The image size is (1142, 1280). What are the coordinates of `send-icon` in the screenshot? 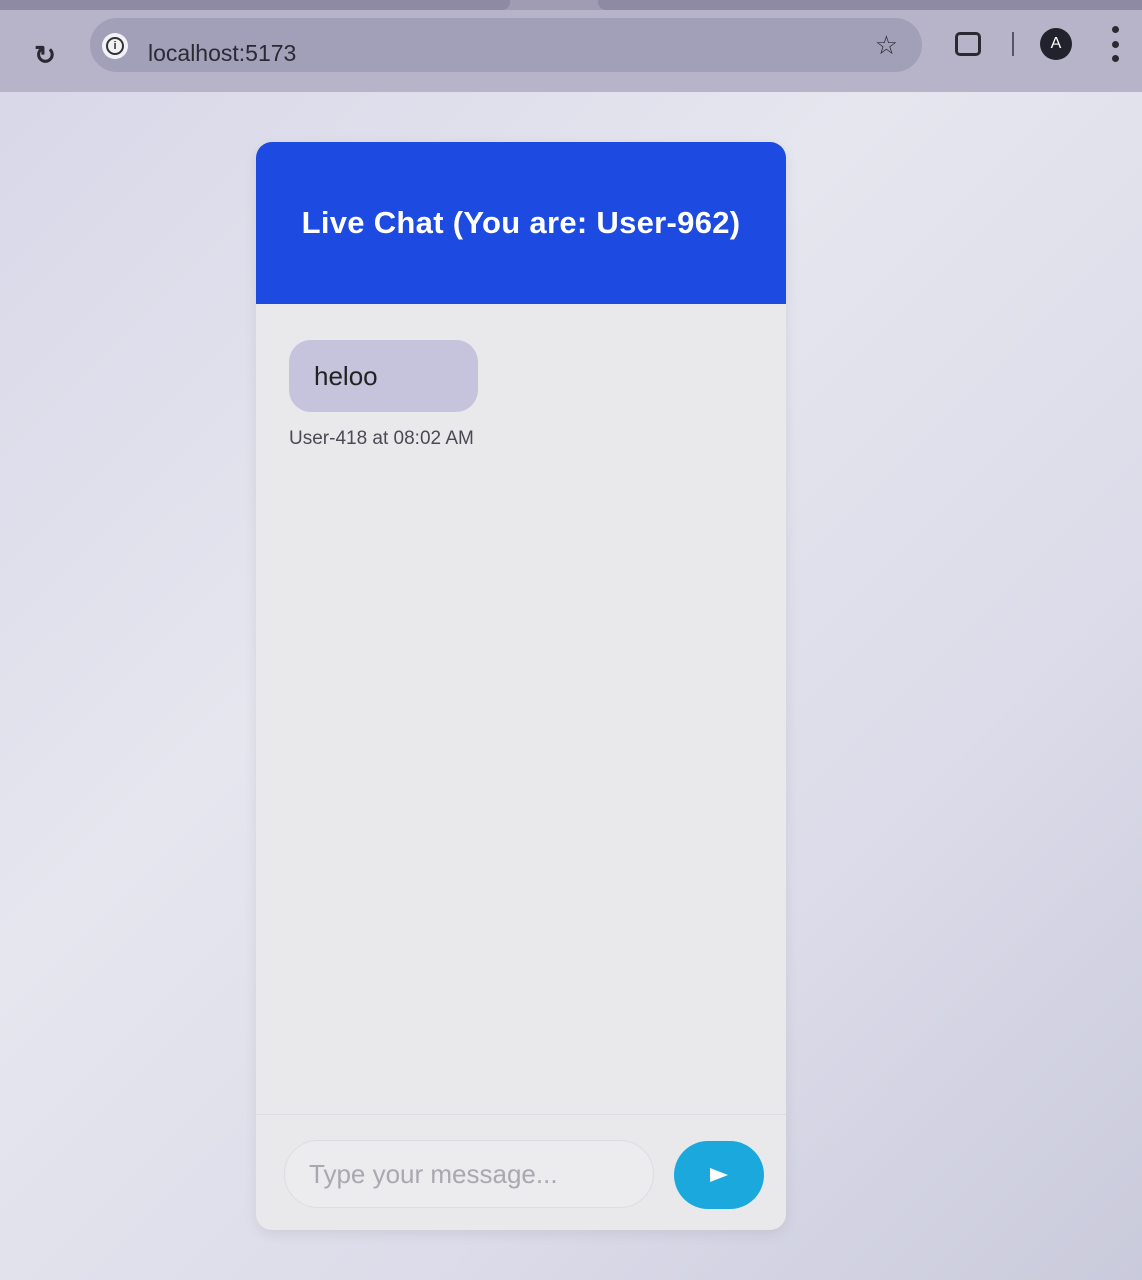 It's located at (719, 1175).